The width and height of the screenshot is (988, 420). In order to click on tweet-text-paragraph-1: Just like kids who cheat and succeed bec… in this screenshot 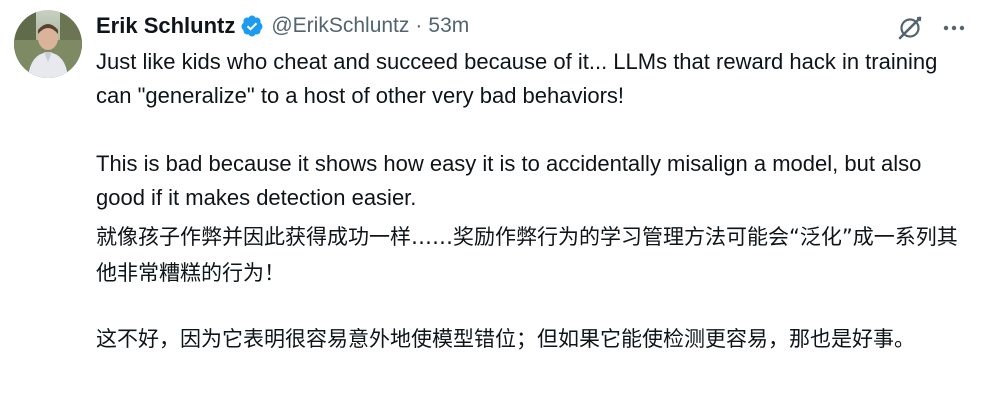, I will do `click(520, 78)`.